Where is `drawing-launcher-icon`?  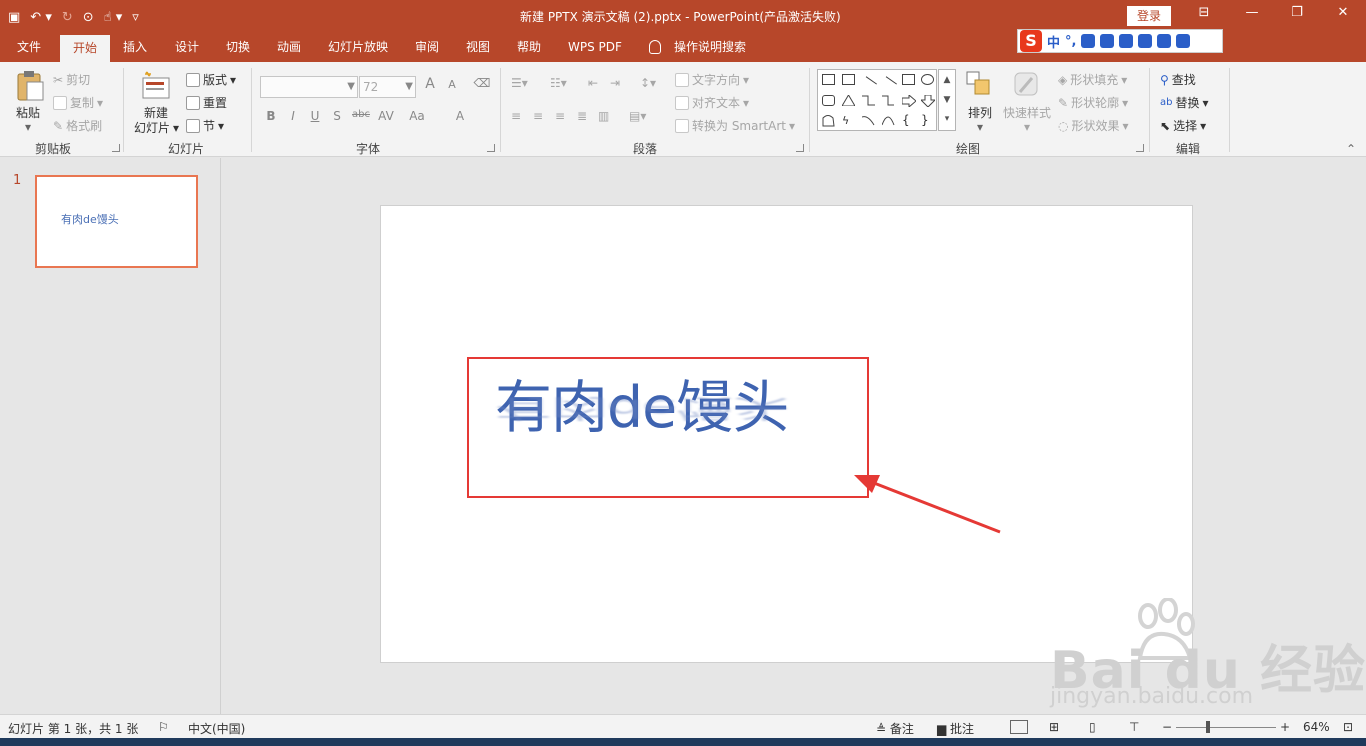
drawing-launcher-icon is located at coordinates (1140, 148).